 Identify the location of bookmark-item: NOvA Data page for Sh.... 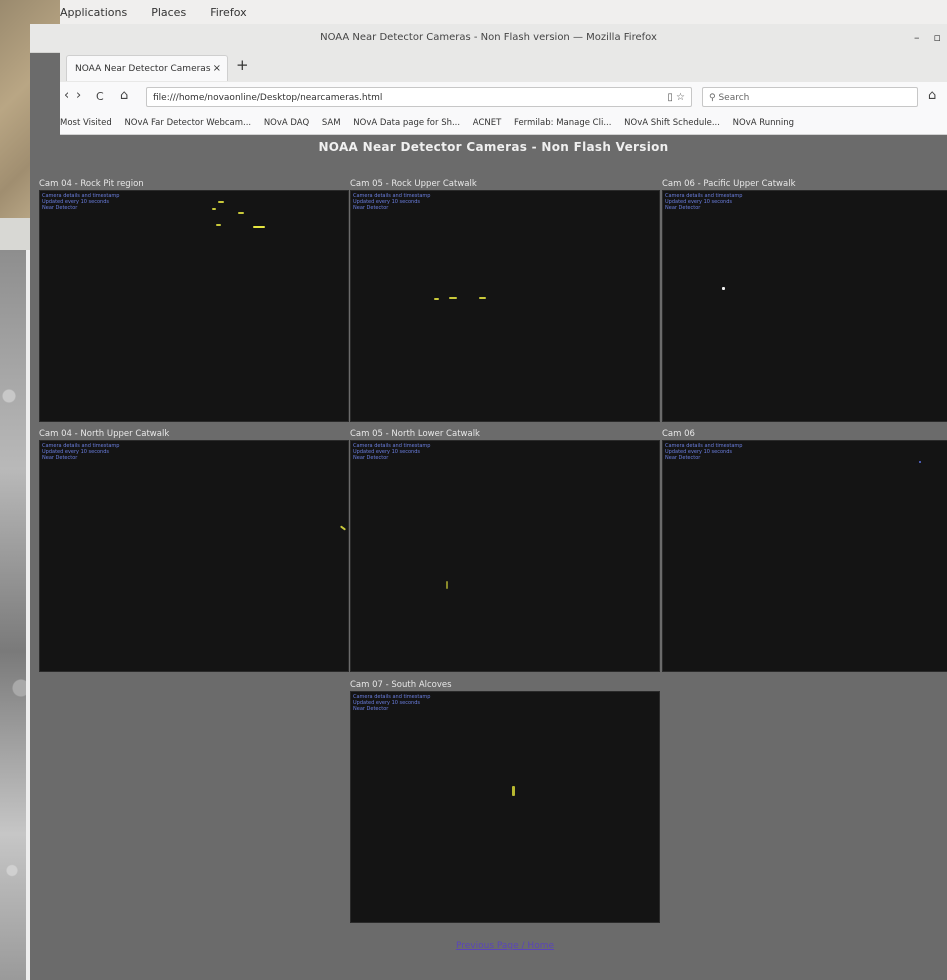
(406, 123).